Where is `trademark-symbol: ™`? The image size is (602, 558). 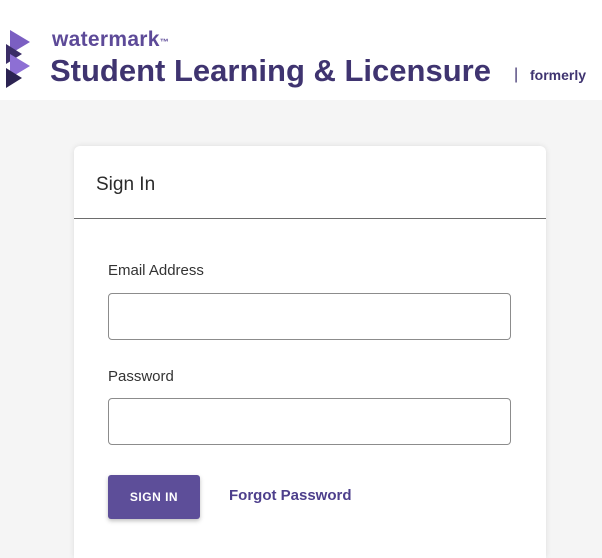
trademark-symbol: ™ is located at coordinates (164, 42).